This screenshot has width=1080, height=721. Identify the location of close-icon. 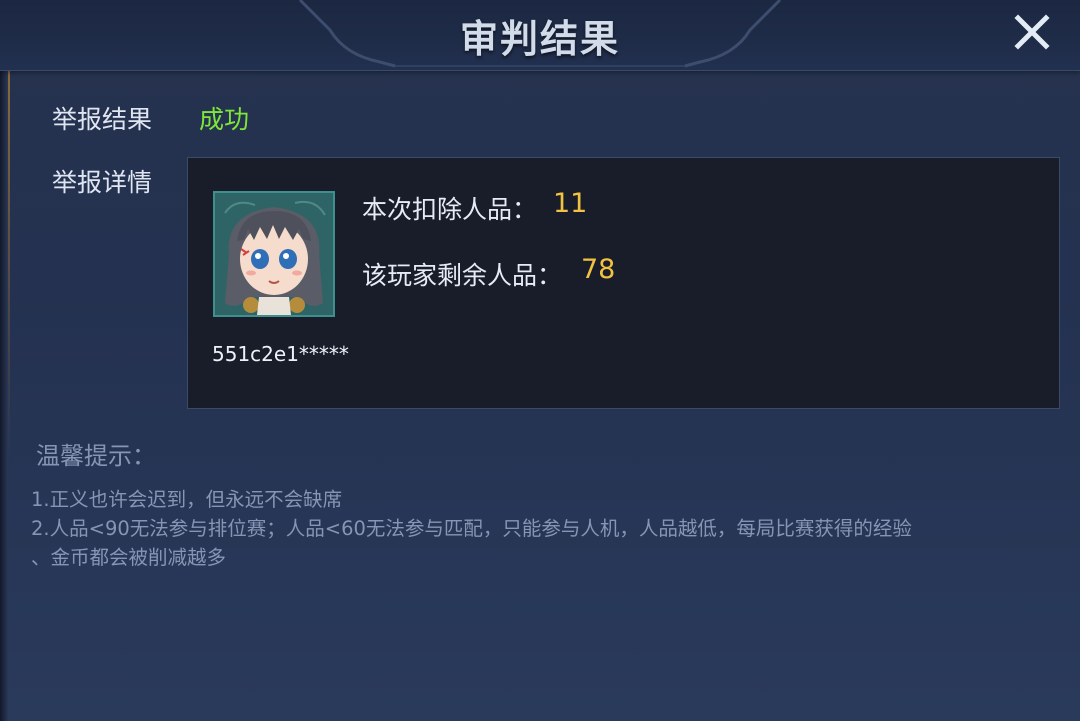
(1032, 32).